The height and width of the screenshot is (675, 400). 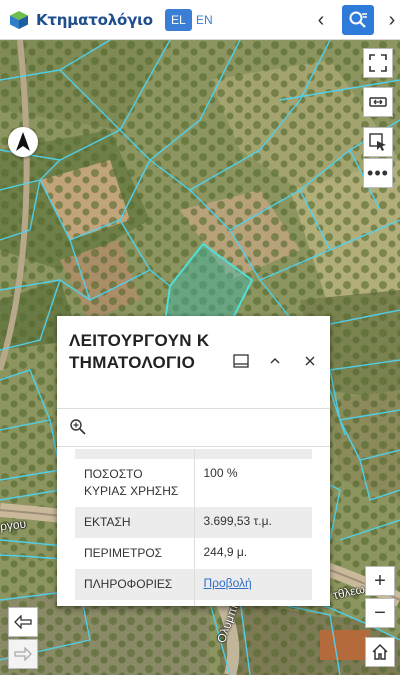 I want to click on measure-icon, so click(x=378, y=102).